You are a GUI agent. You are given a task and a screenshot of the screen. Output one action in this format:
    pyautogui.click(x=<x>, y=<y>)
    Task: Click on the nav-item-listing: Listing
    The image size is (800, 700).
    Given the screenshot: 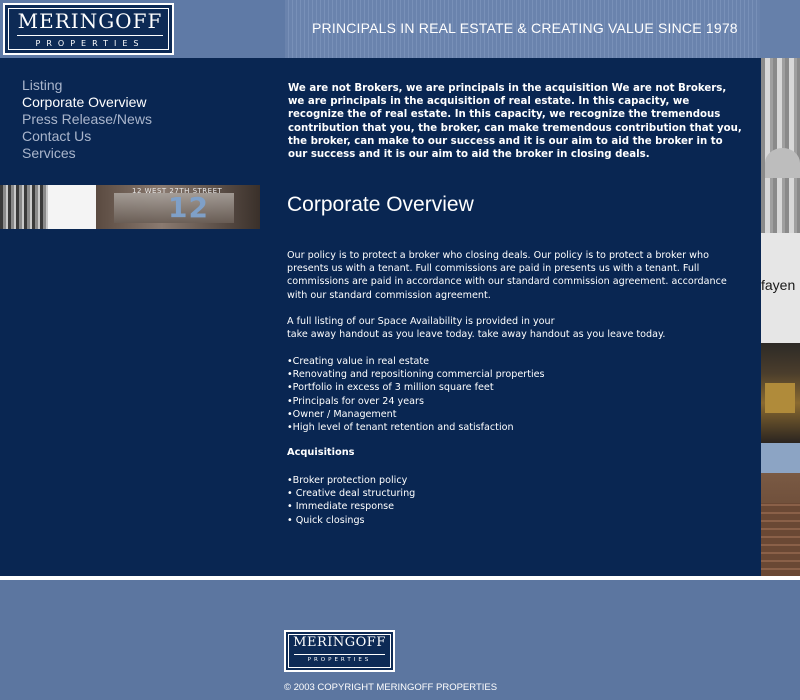 What is the action you would take?
    pyautogui.click(x=87, y=85)
    